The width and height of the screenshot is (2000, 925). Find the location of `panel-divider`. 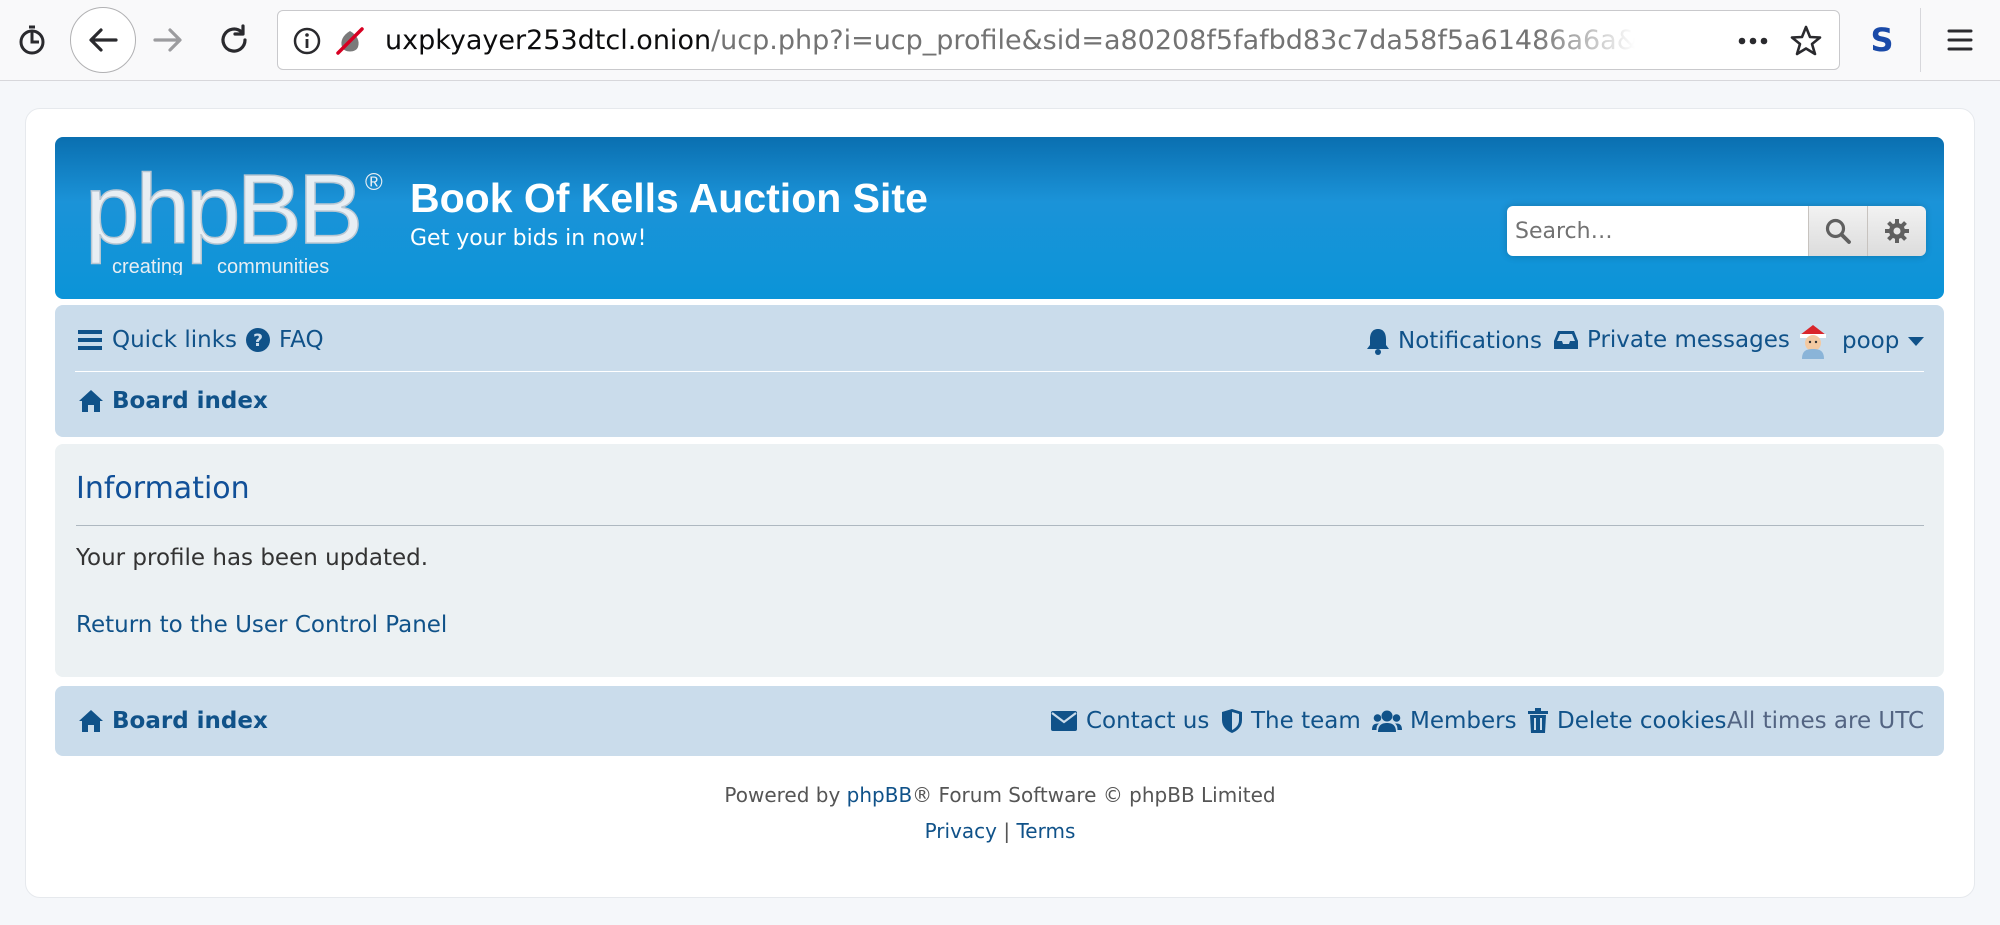

panel-divider is located at coordinates (1000, 525).